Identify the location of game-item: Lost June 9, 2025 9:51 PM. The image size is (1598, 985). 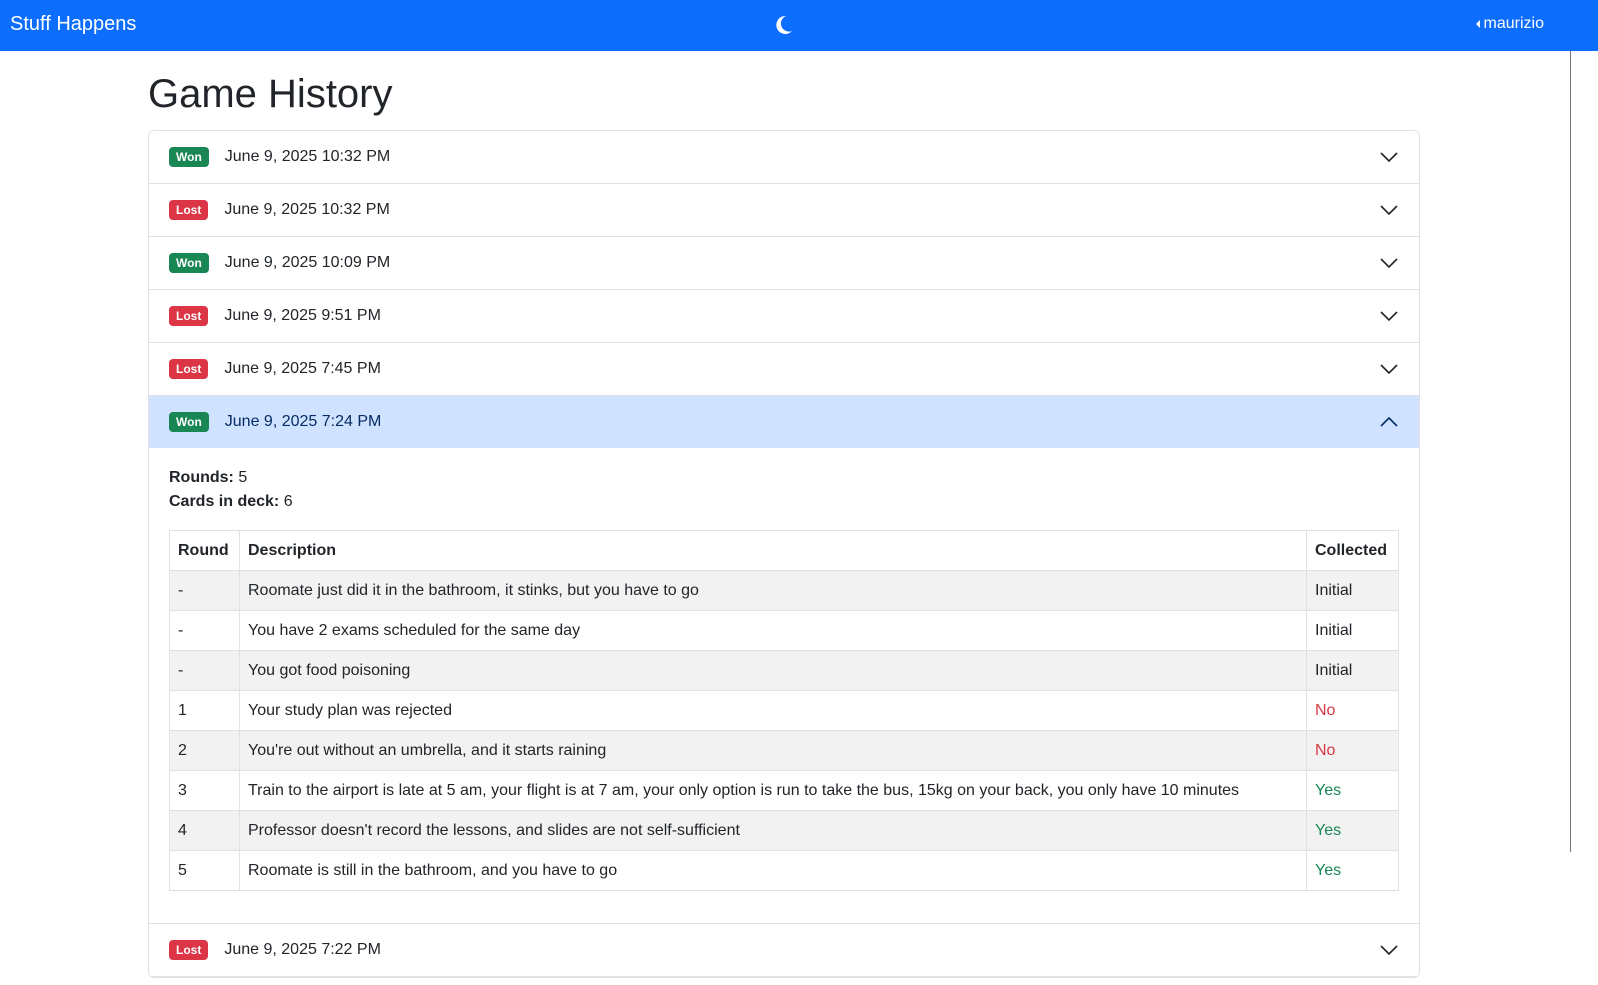
(784, 316).